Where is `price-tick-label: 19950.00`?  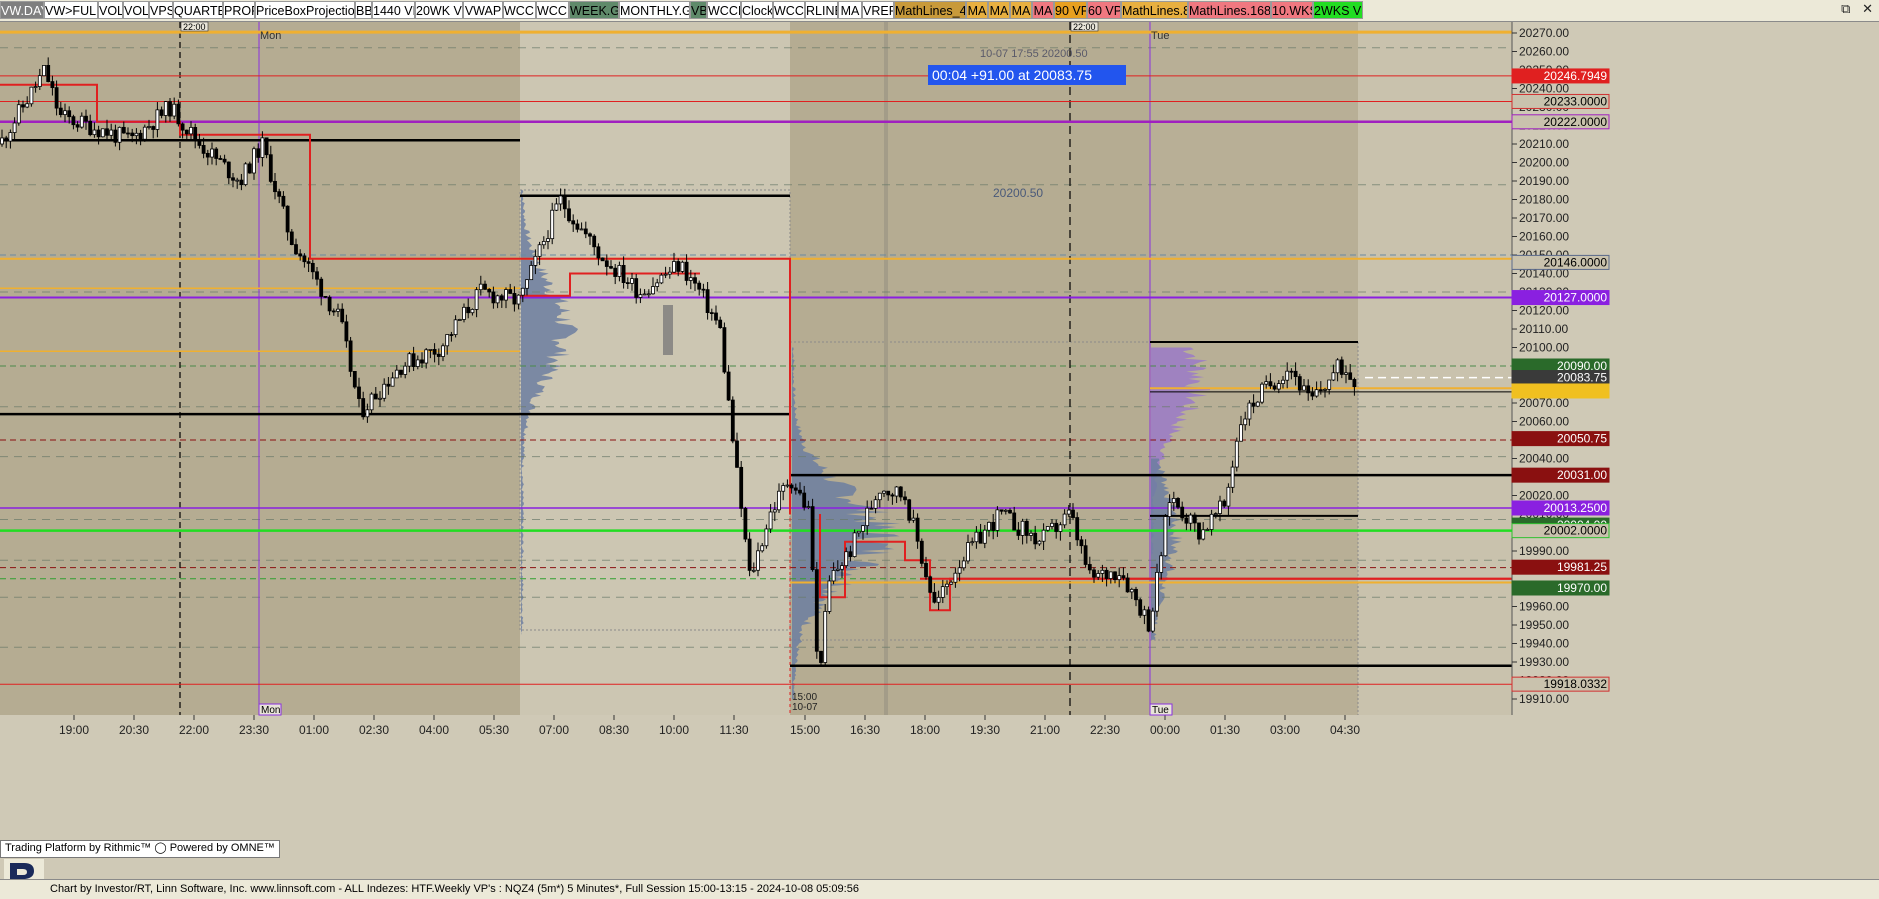
price-tick-label: 19950.00 is located at coordinates (1544, 625).